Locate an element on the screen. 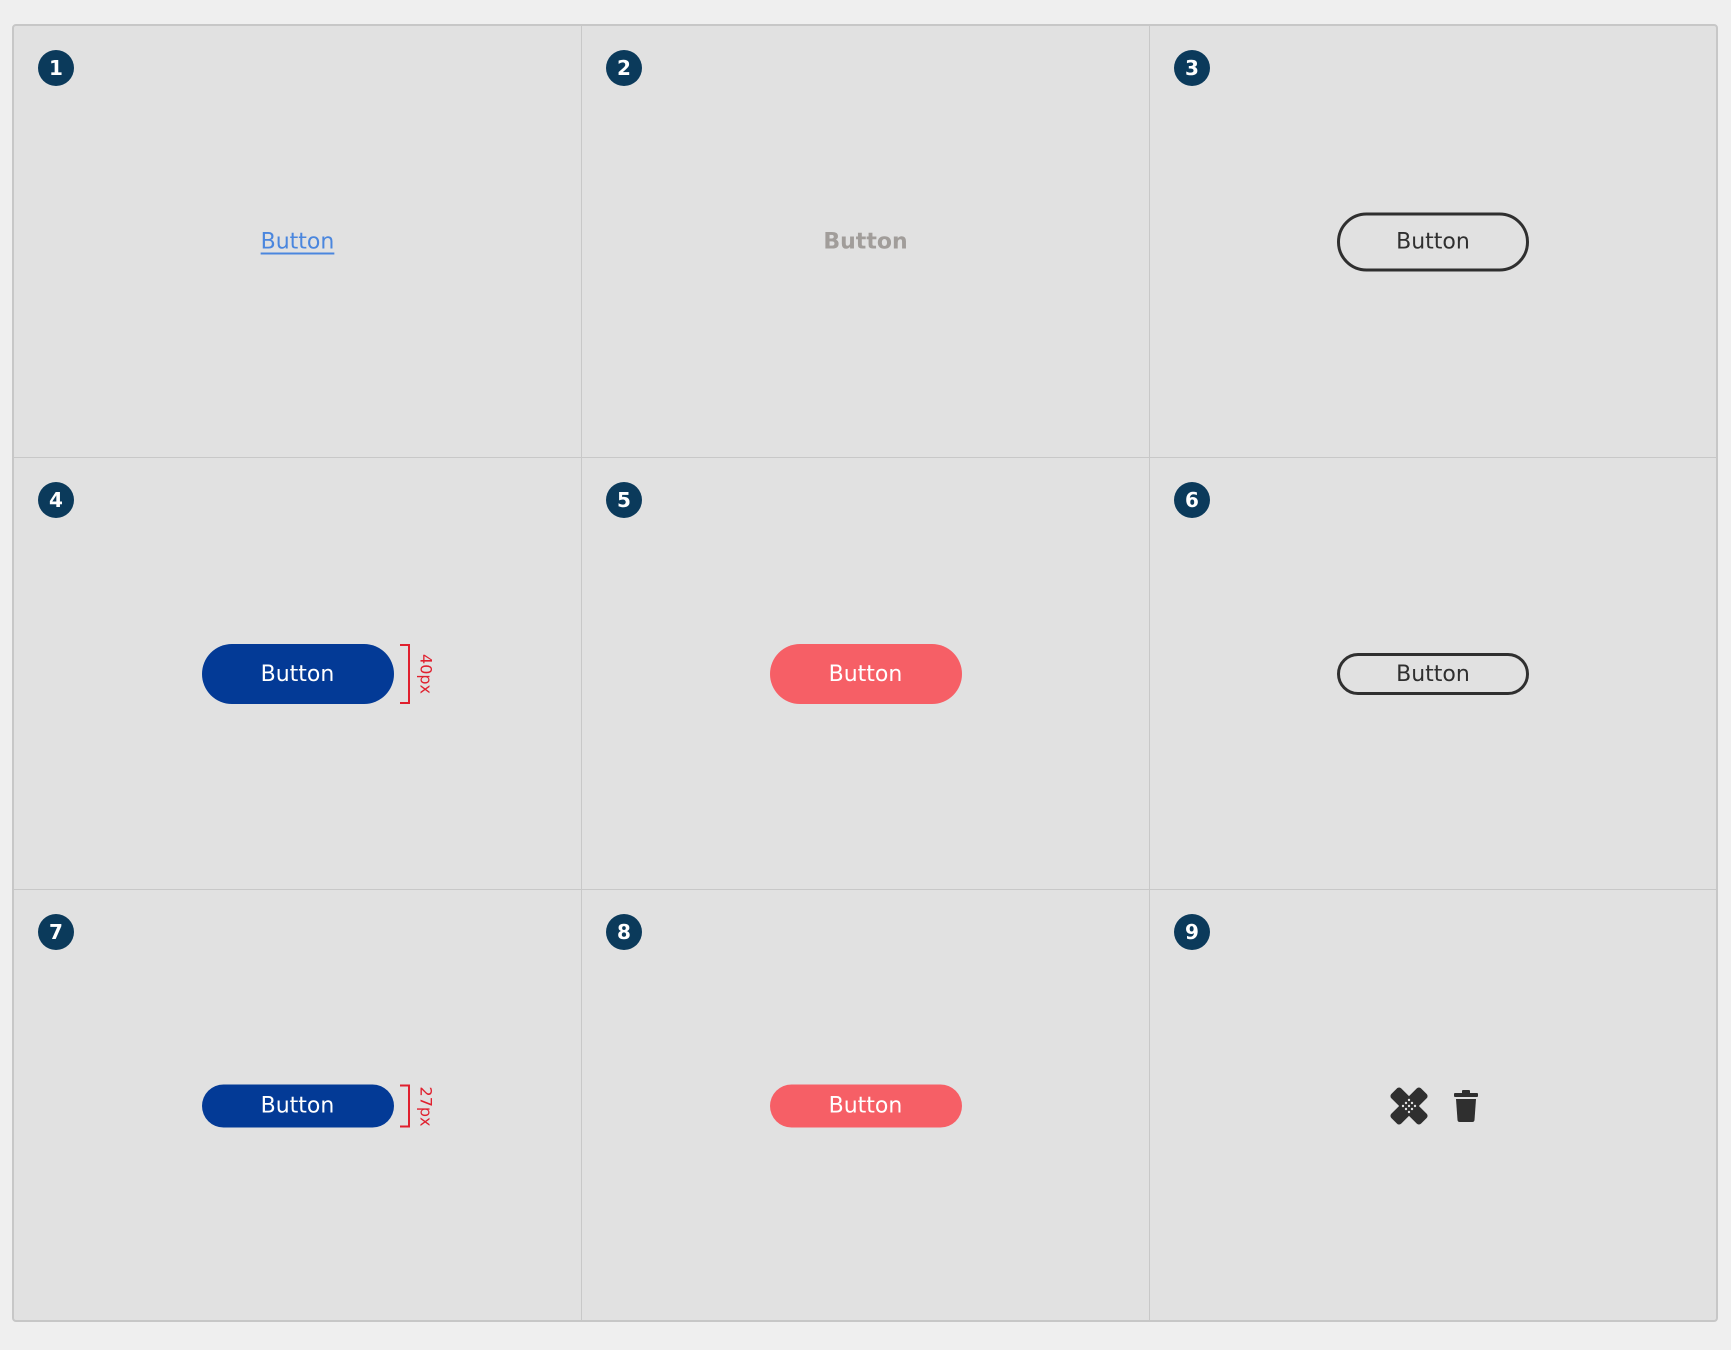 This screenshot has width=1731, height=1350. primary-button: Button is located at coordinates (297, 674).